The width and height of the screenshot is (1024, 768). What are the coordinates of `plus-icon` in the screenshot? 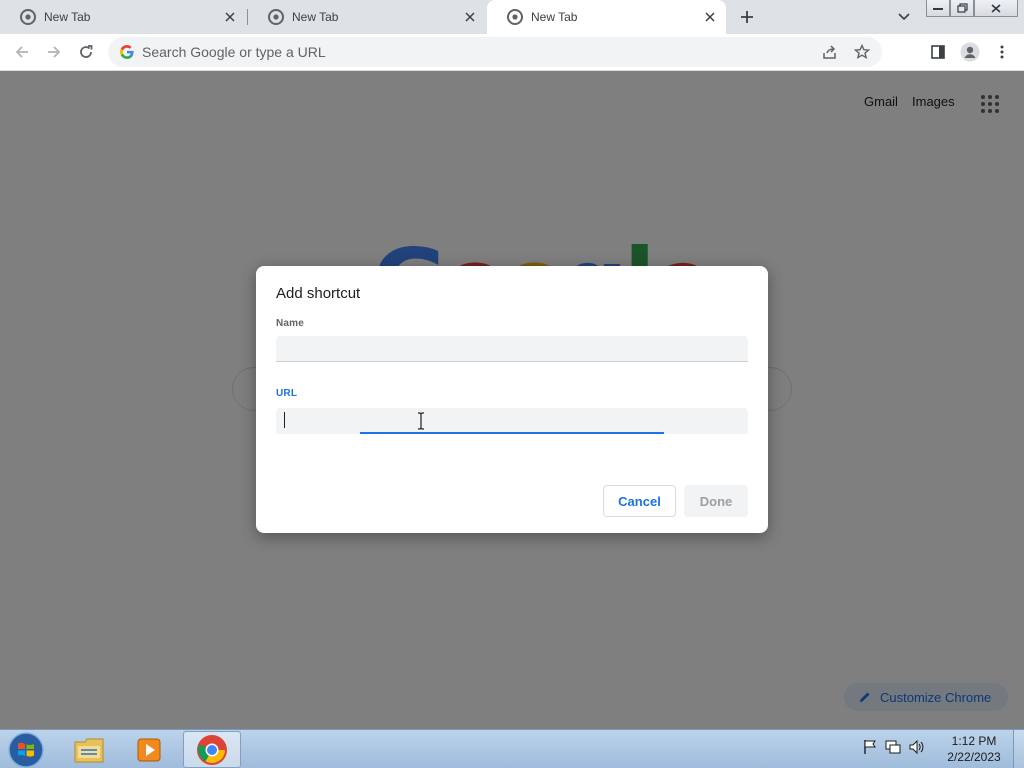 It's located at (747, 17).